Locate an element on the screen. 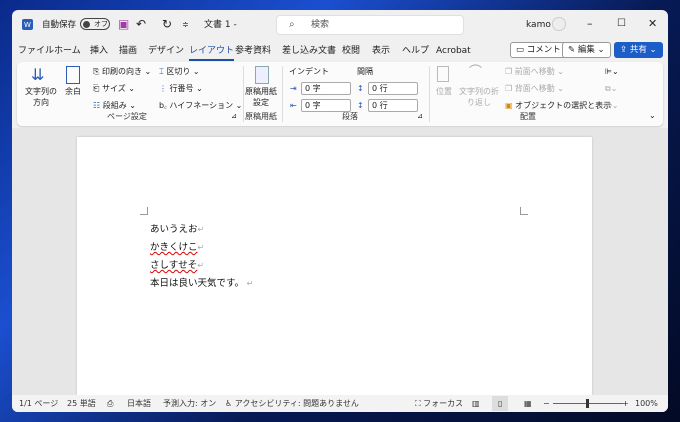 The width and height of the screenshot is (680, 422). position-button: 位置 is located at coordinates (444, 91).